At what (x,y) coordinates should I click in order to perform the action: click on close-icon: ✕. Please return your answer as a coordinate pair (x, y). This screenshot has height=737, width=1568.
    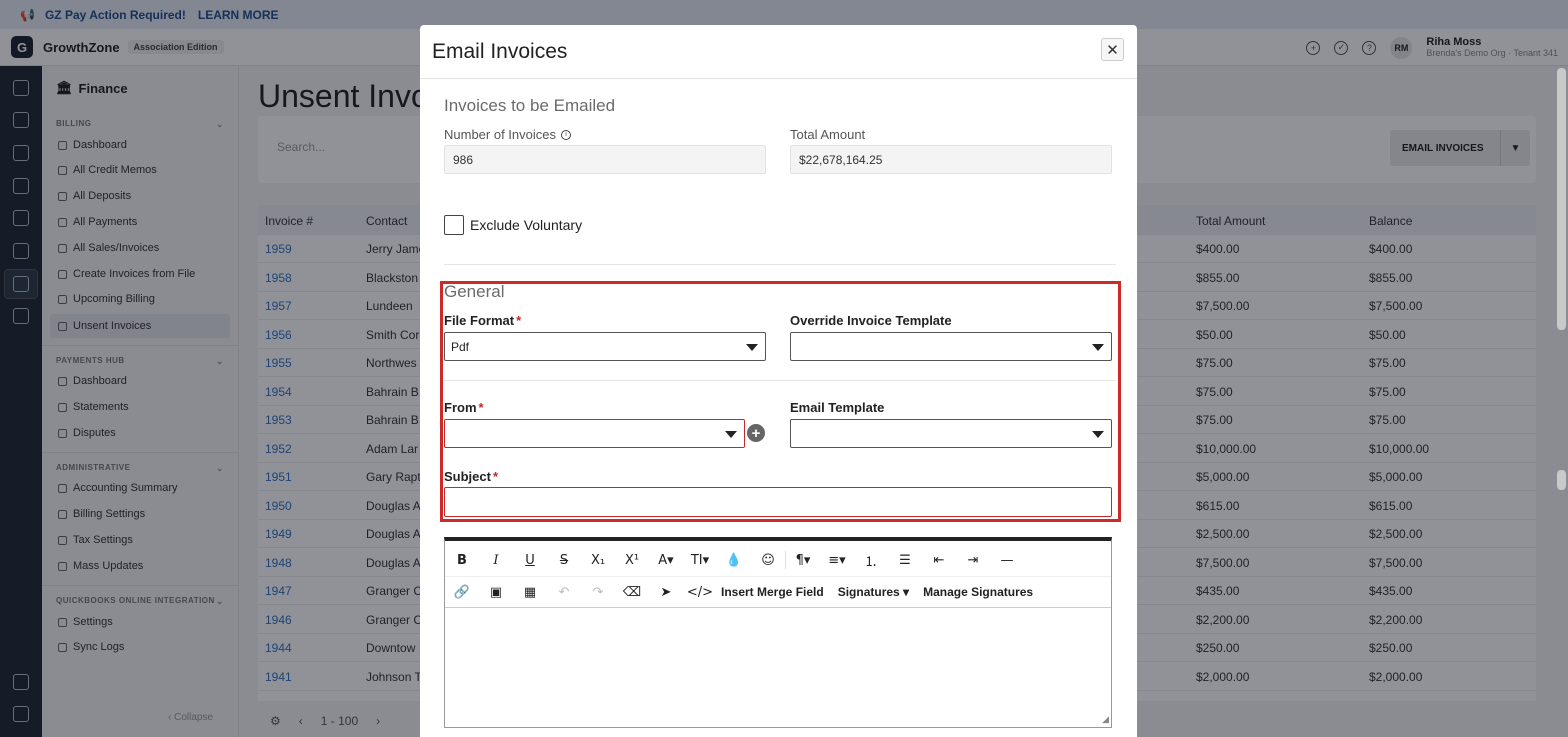
    Looking at the image, I should click on (1112, 49).